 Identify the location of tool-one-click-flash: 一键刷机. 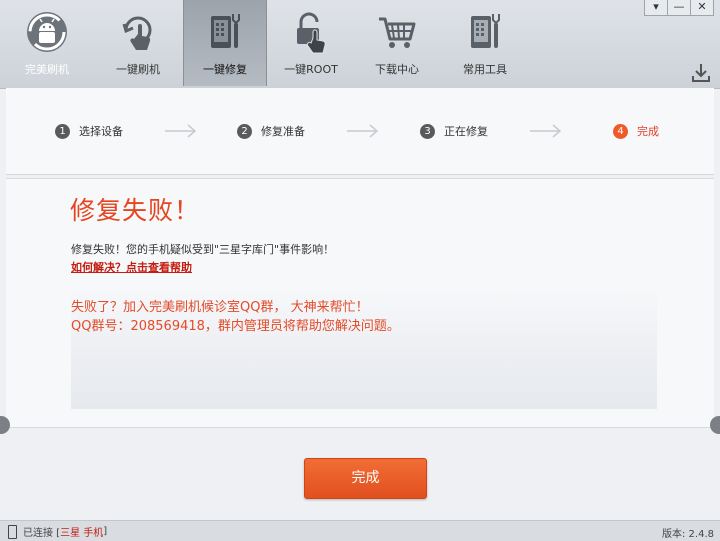
(138, 43).